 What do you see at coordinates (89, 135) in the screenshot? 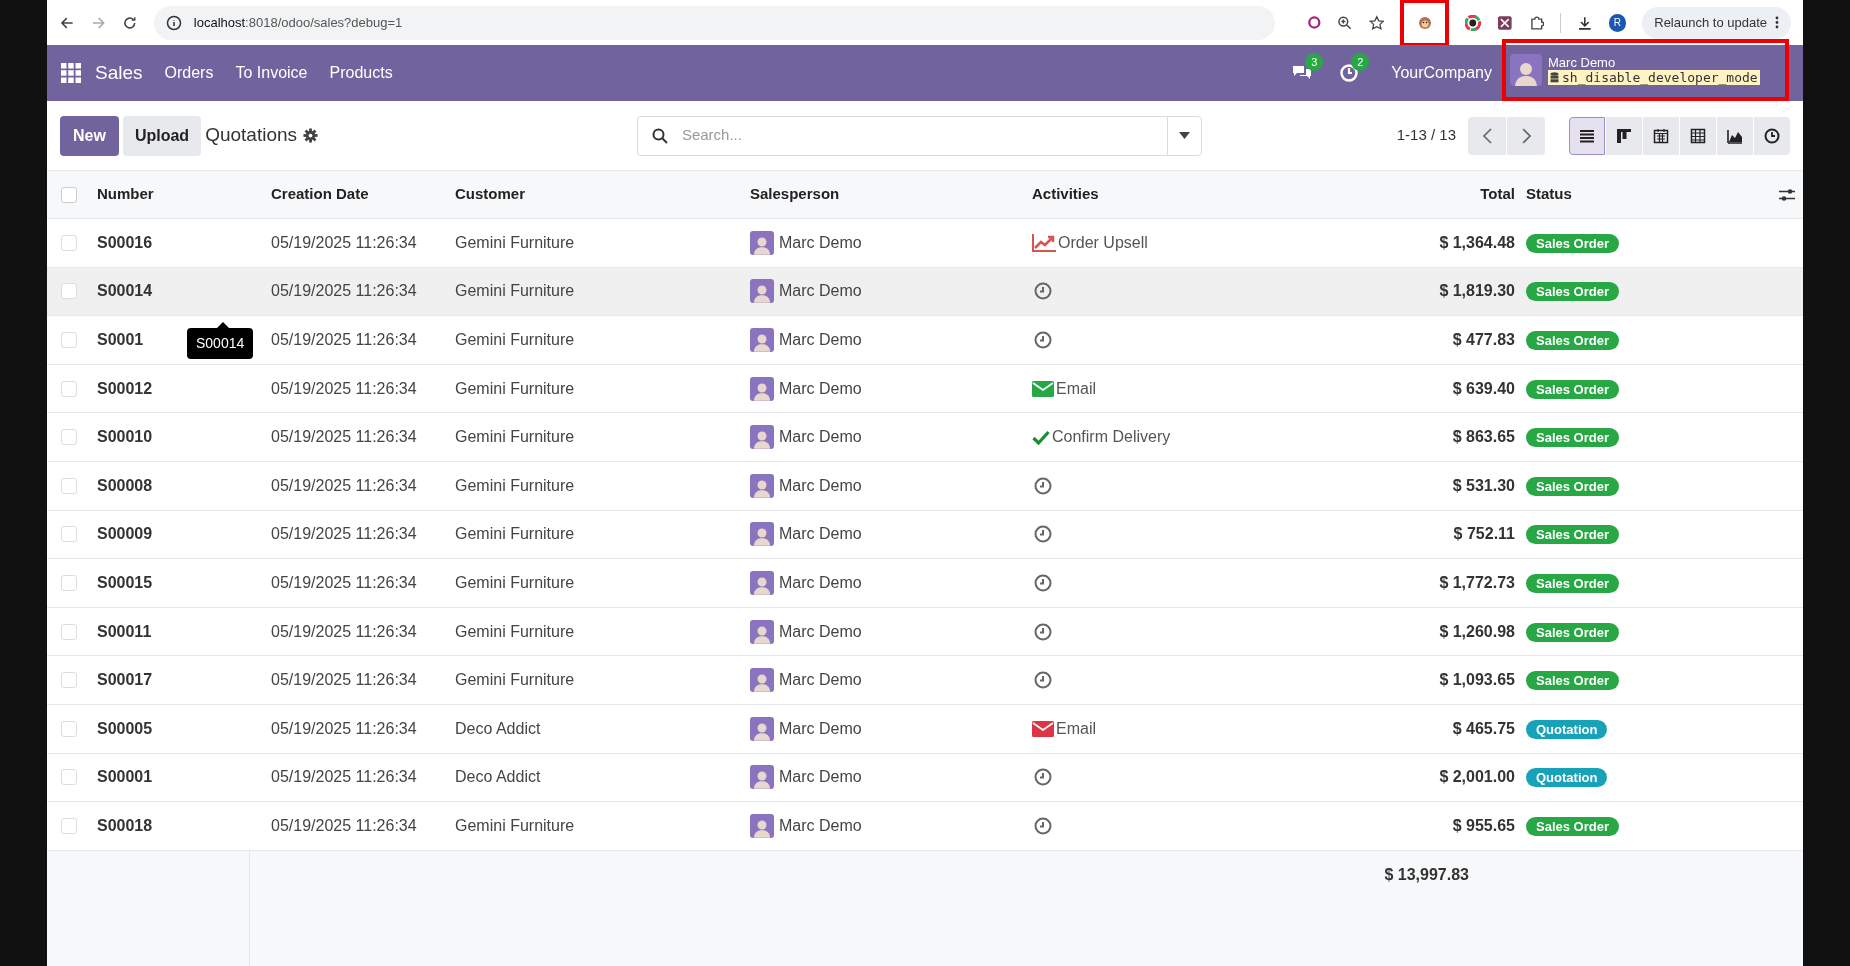
I see `new-button: New` at bounding box center [89, 135].